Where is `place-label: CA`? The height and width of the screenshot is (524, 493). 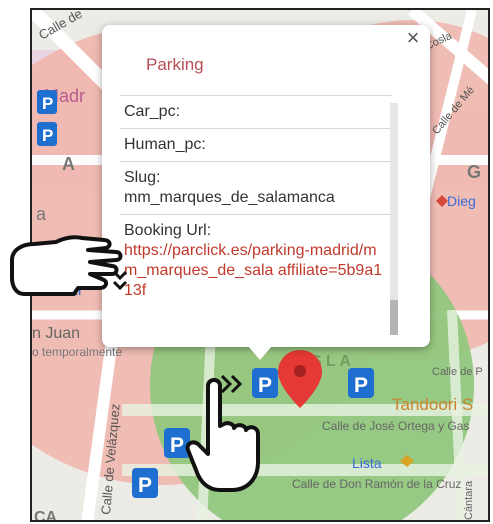
place-label: CA is located at coordinates (46, 515).